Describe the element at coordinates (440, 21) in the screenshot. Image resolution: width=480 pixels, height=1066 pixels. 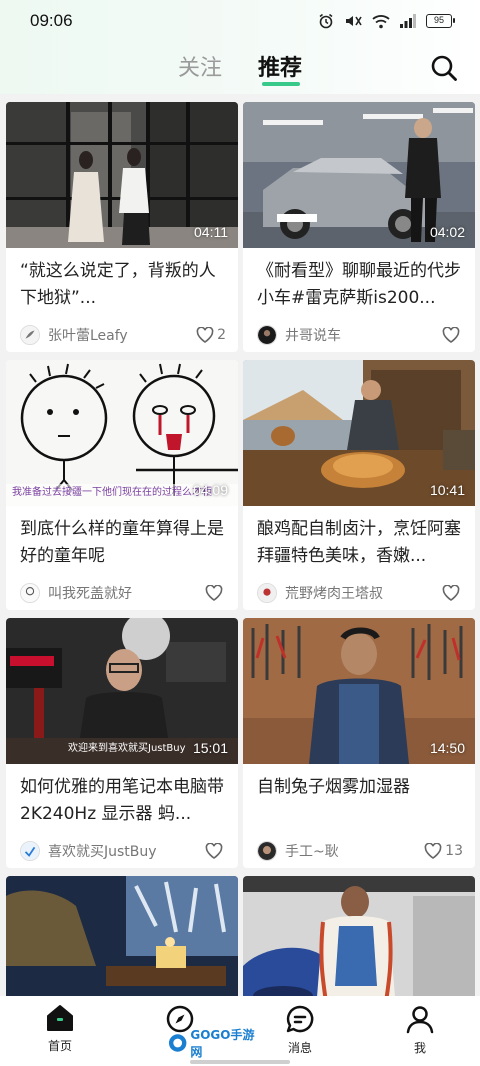
I see `battery-indicator: 95` at that location.